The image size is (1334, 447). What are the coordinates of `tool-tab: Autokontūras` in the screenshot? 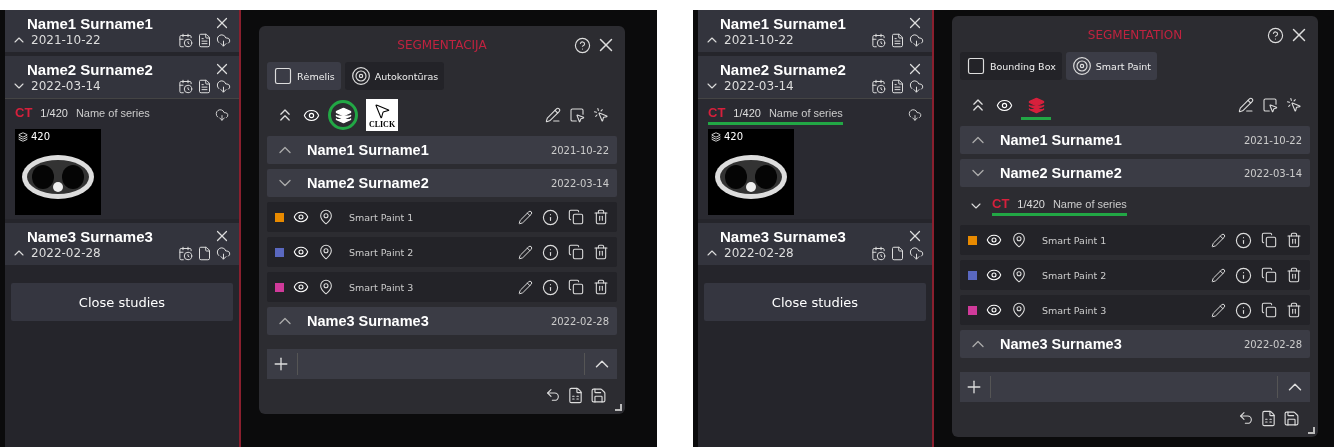 It's located at (394, 76).